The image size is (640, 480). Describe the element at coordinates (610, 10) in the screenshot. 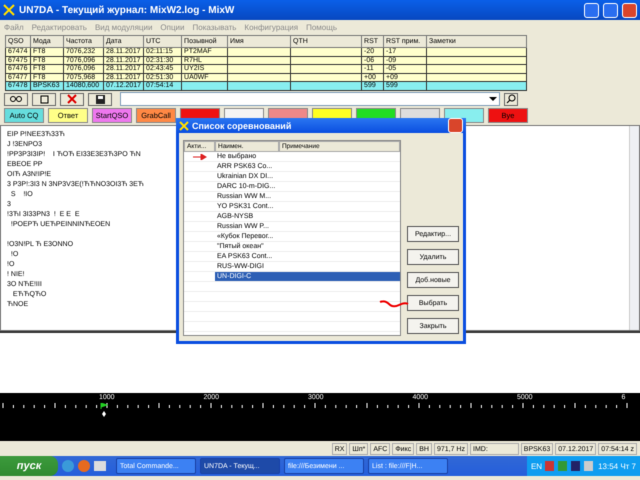

I see `maximize-button` at that location.